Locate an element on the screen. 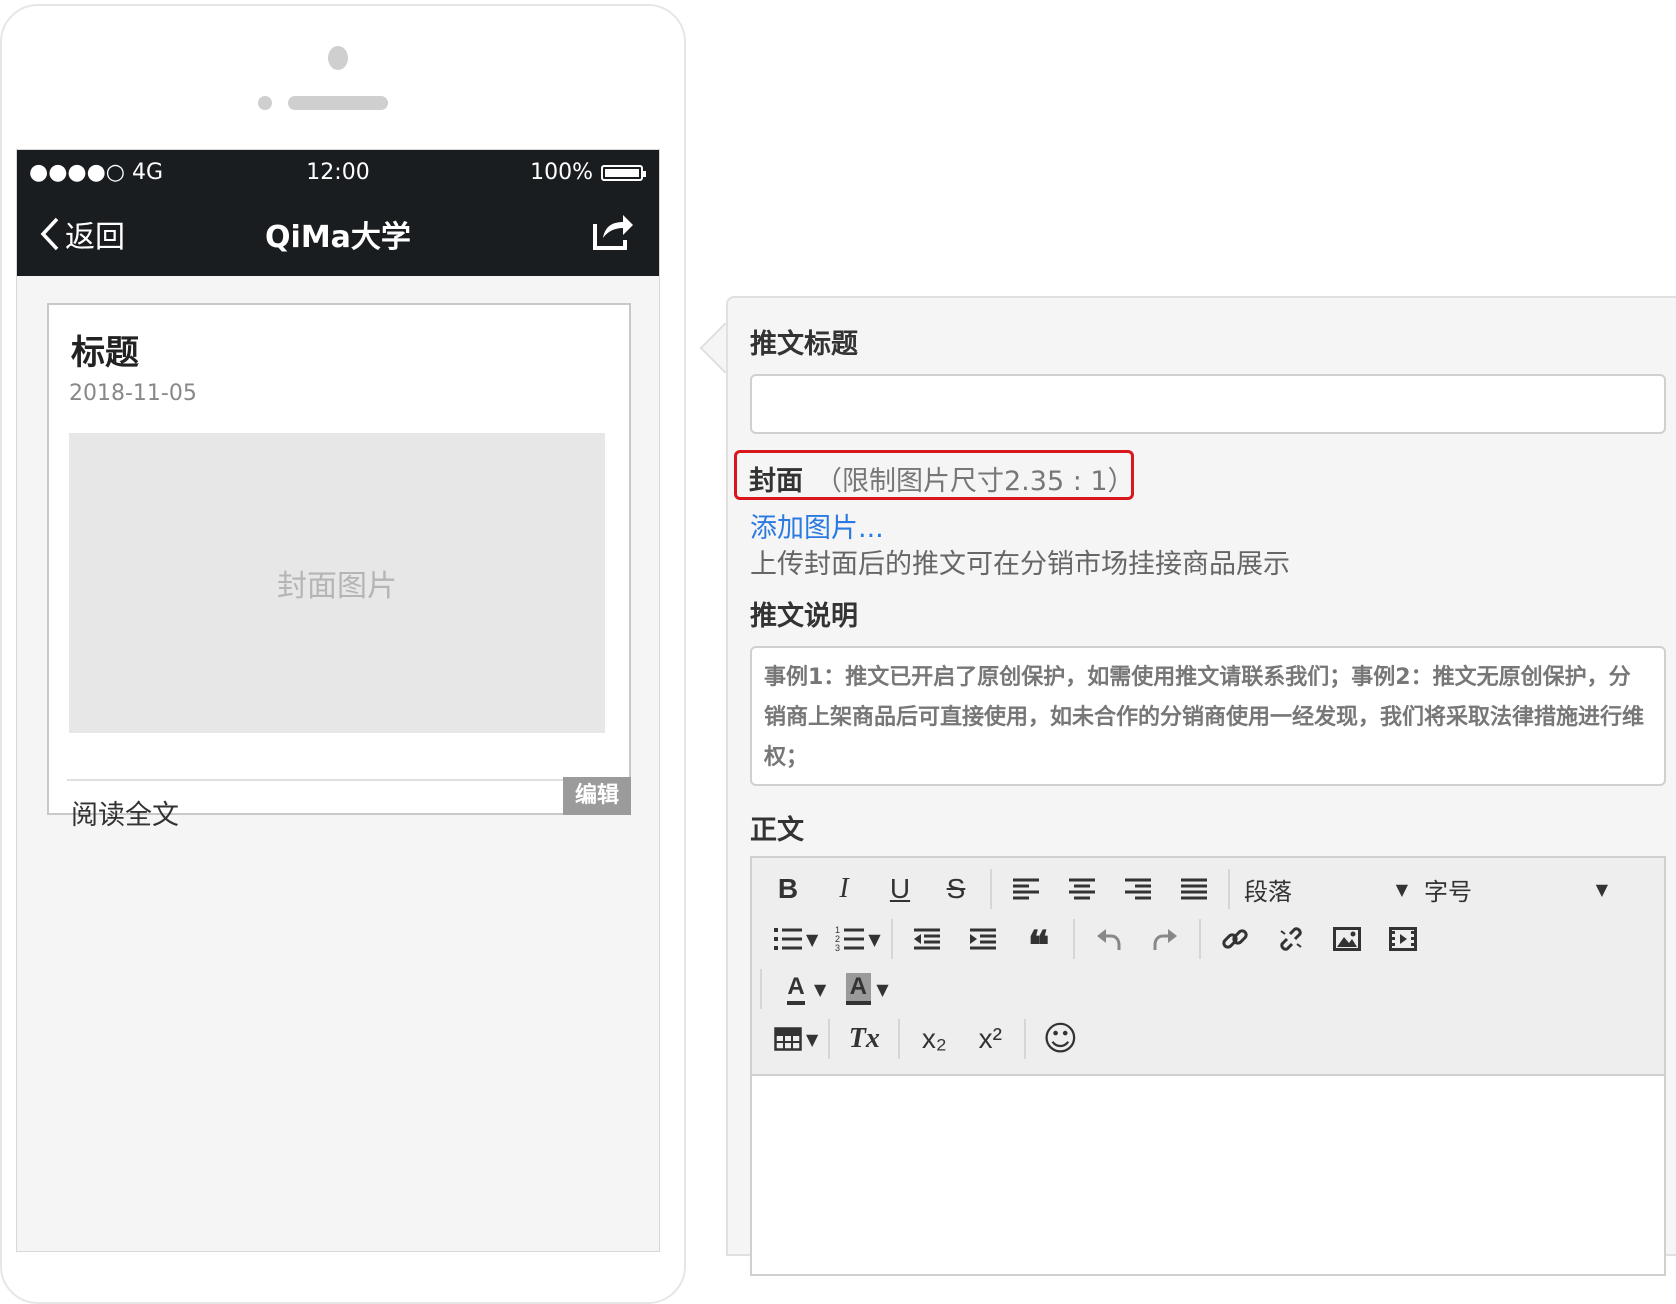  align-left-button is located at coordinates (1026, 889).